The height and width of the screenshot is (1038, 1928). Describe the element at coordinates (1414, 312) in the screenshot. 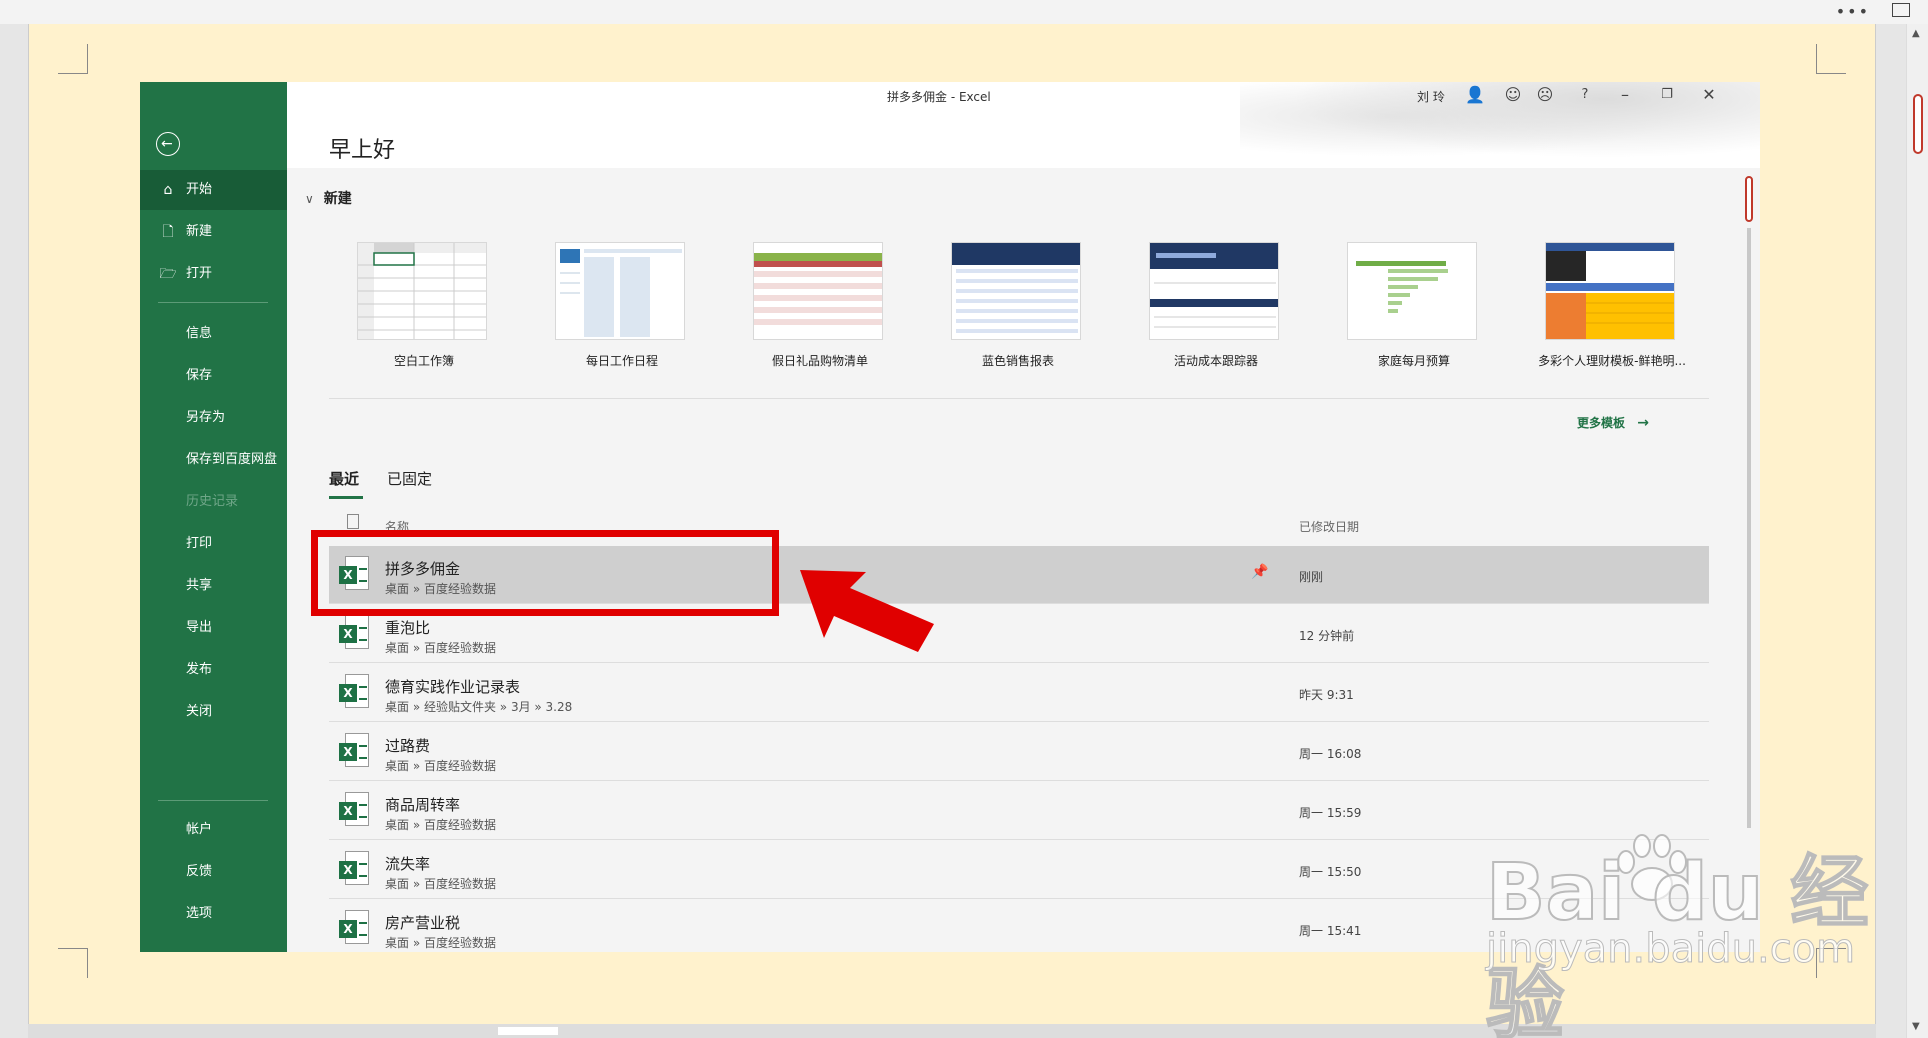

I see `template-family-budget: 家庭每月预算` at that location.